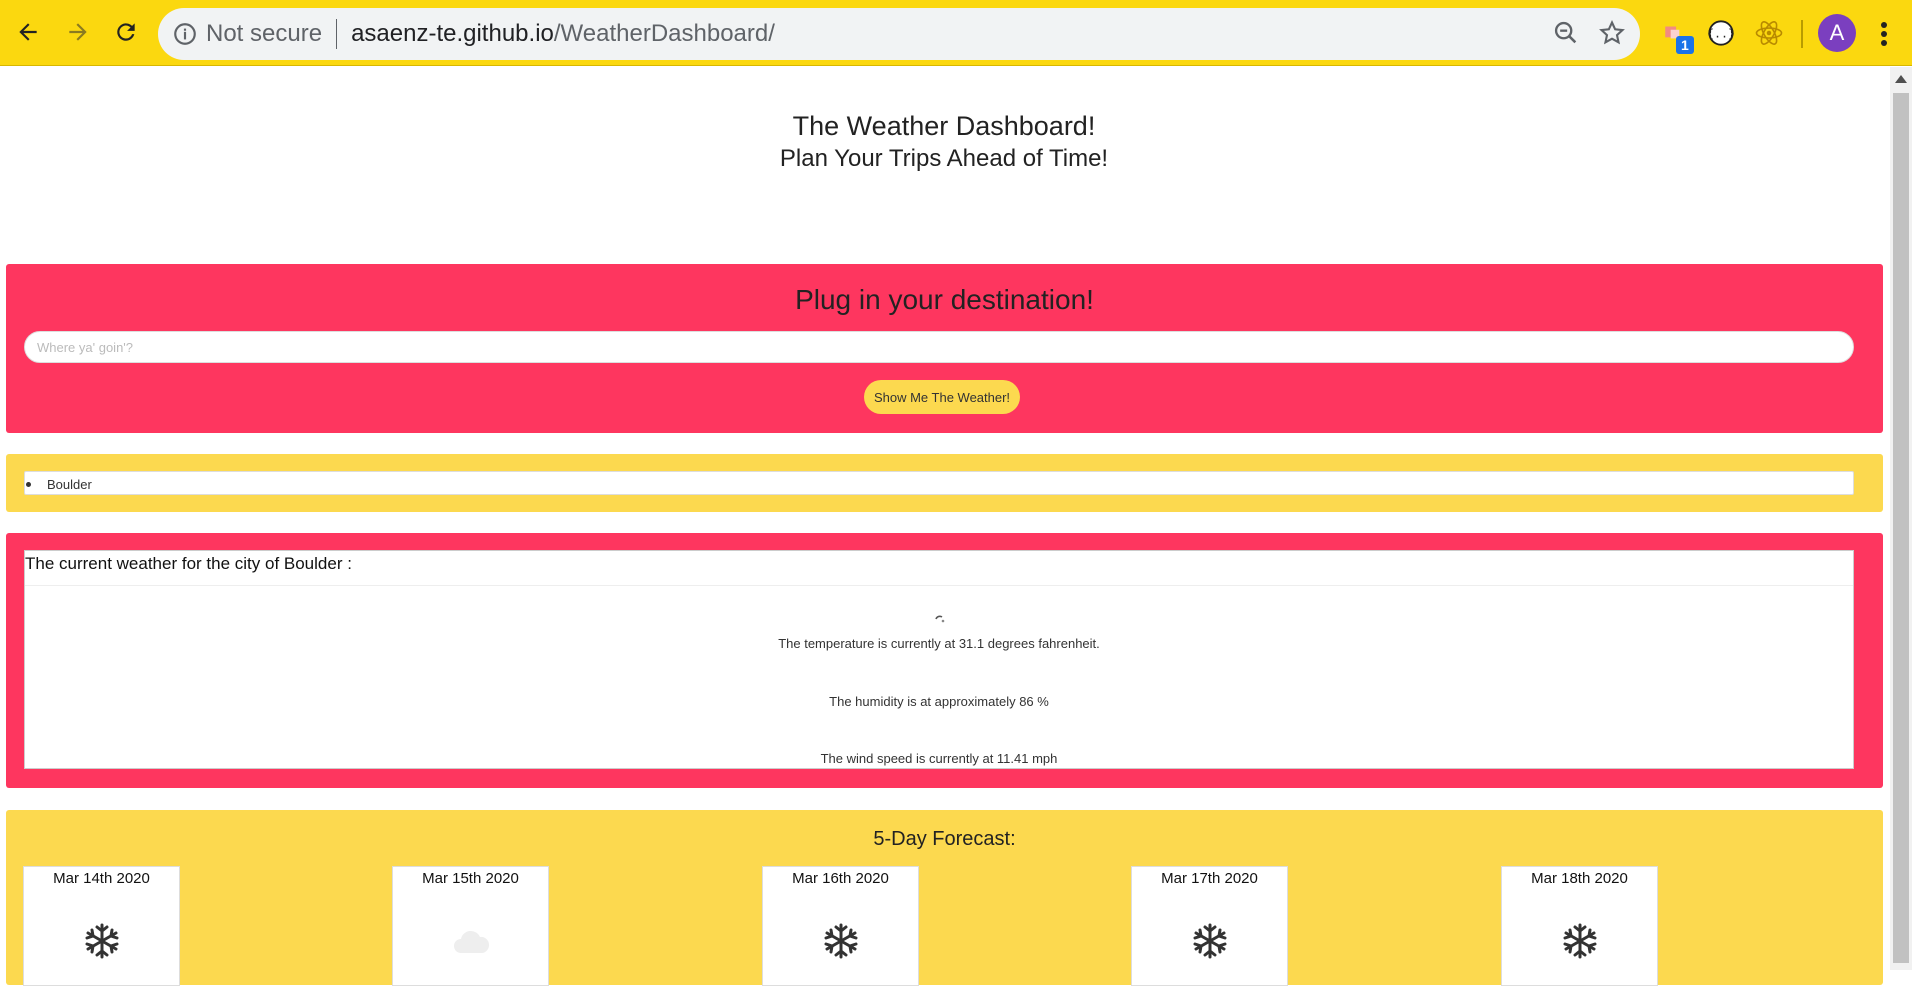  Describe the element at coordinates (1579, 878) in the screenshot. I see `forecast-date: Mar 18th 2020` at that location.